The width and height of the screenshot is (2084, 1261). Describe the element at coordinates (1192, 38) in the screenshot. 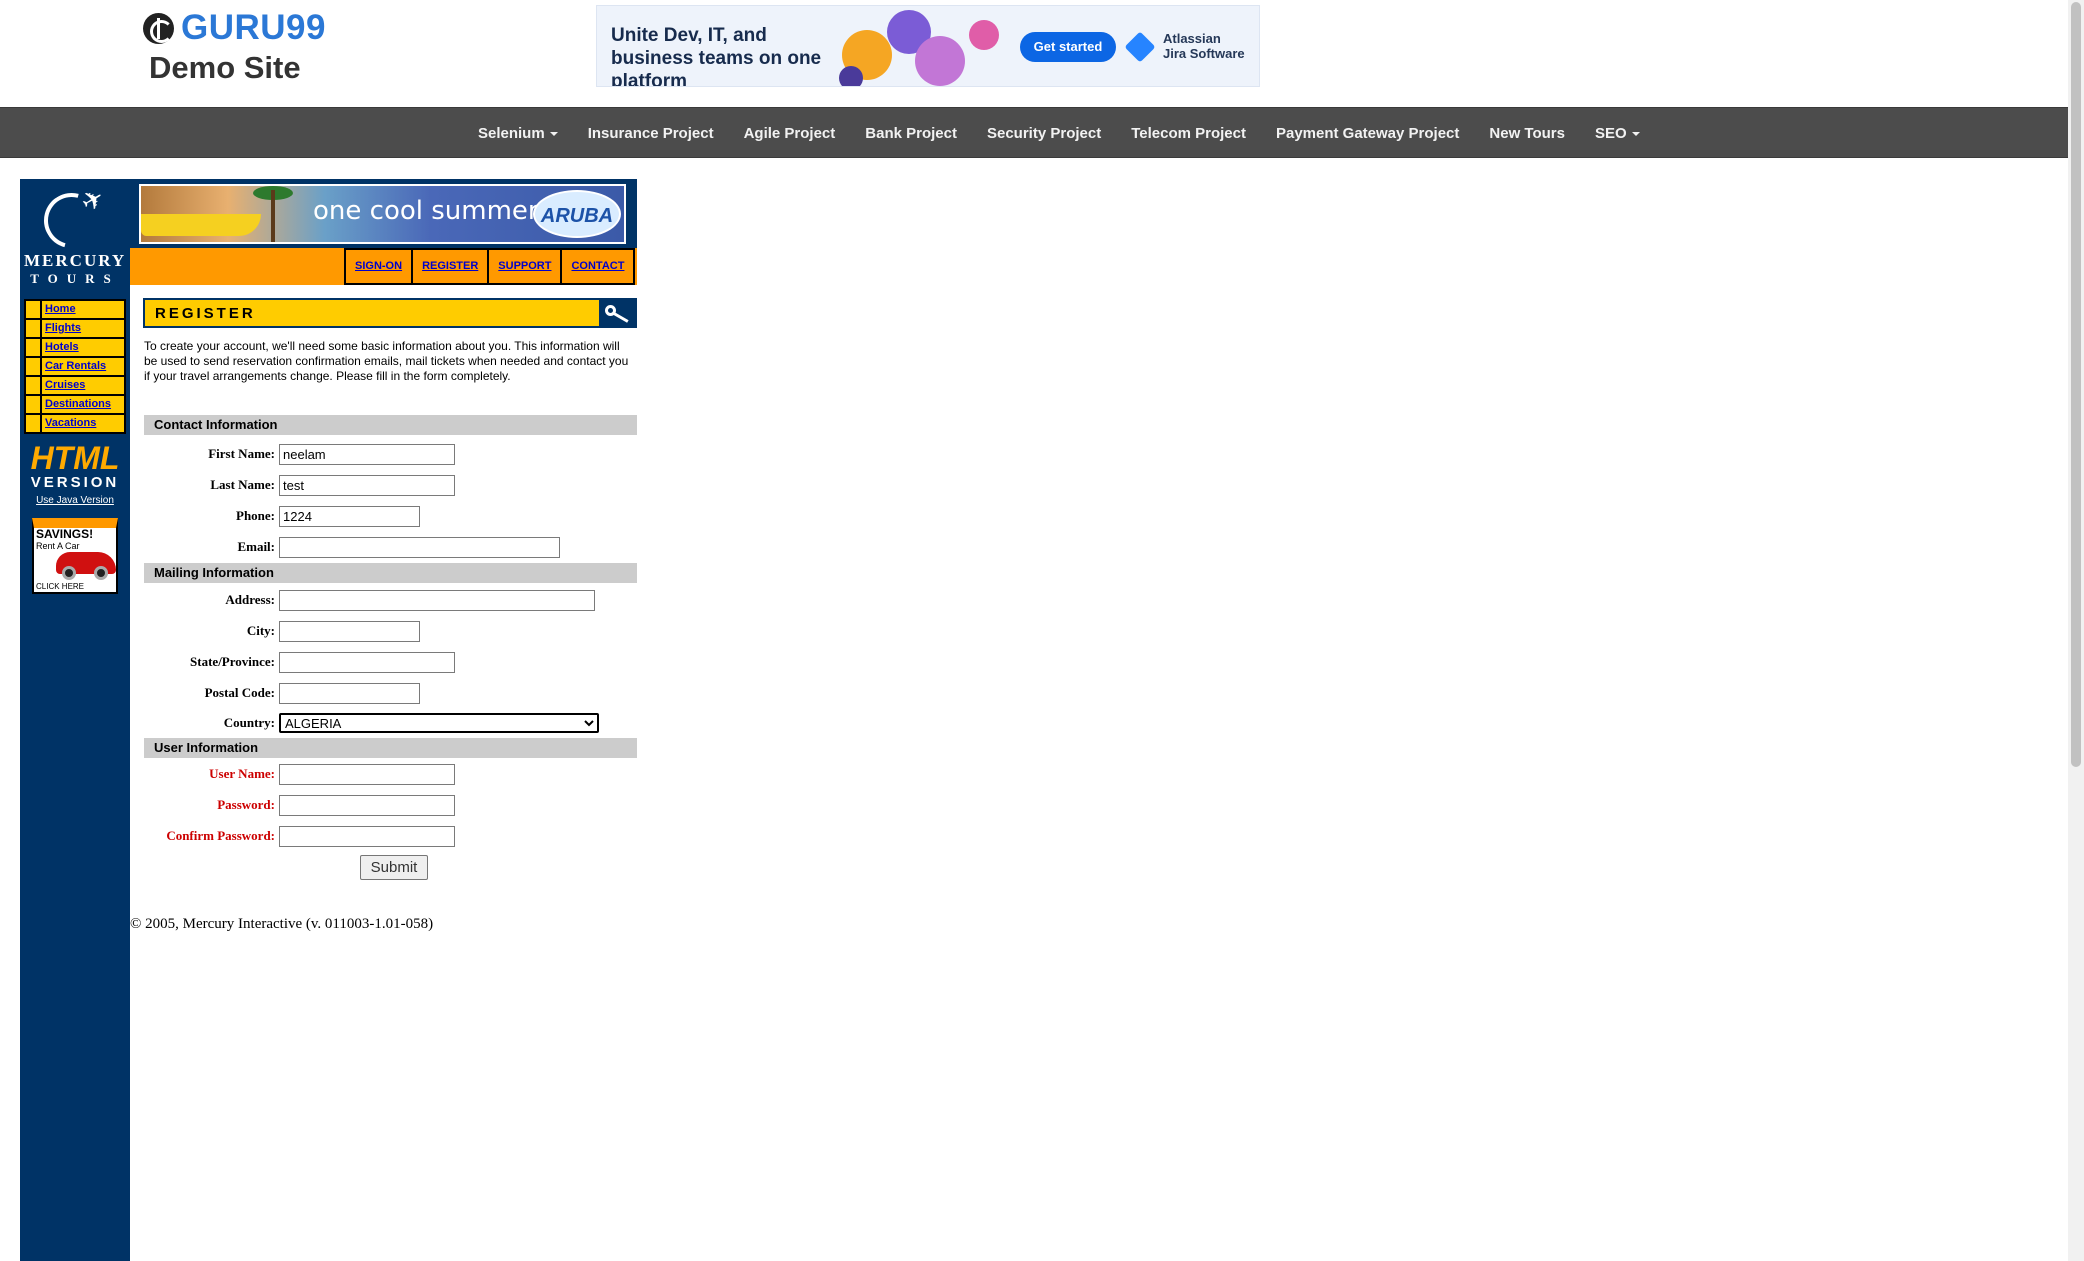

I see `ad-product-line1: Atlassian` at that location.